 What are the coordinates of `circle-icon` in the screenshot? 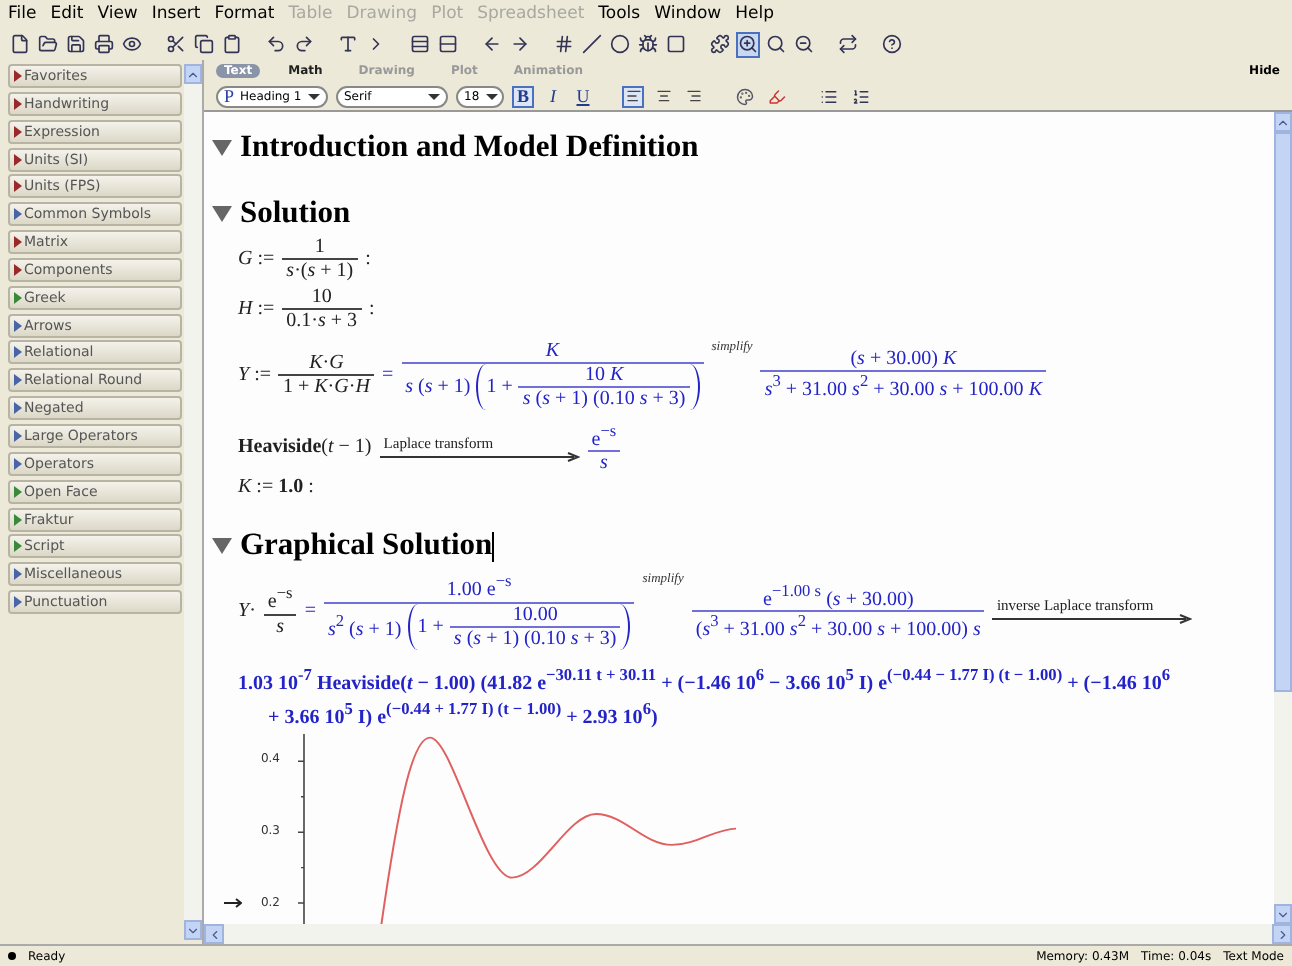 It's located at (620, 44).